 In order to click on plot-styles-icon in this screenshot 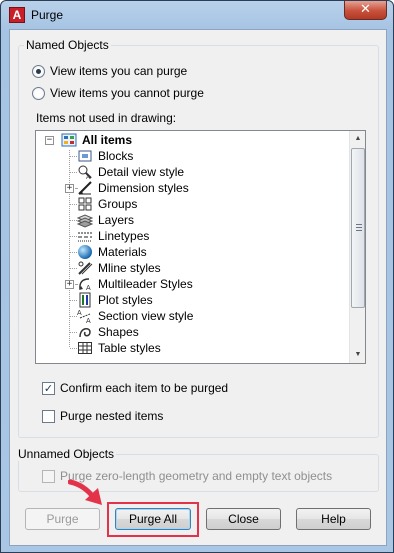, I will do `click(85, 300)`.